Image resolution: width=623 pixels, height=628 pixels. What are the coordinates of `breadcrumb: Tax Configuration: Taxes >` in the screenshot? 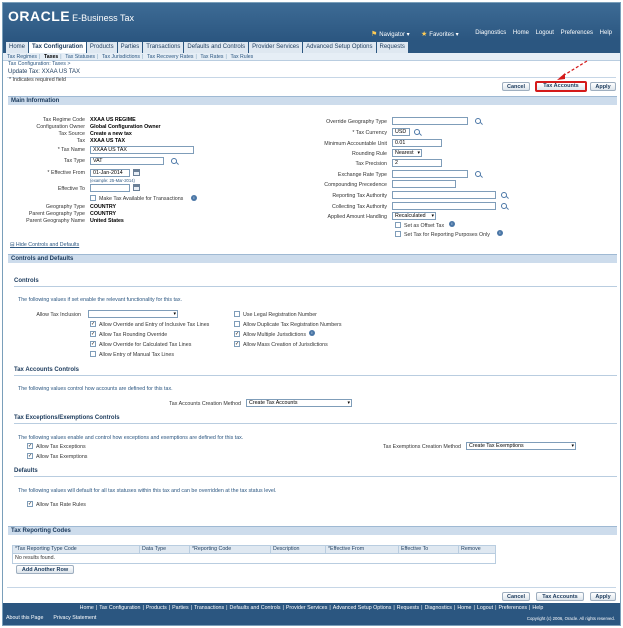 It's located at (39, 64).